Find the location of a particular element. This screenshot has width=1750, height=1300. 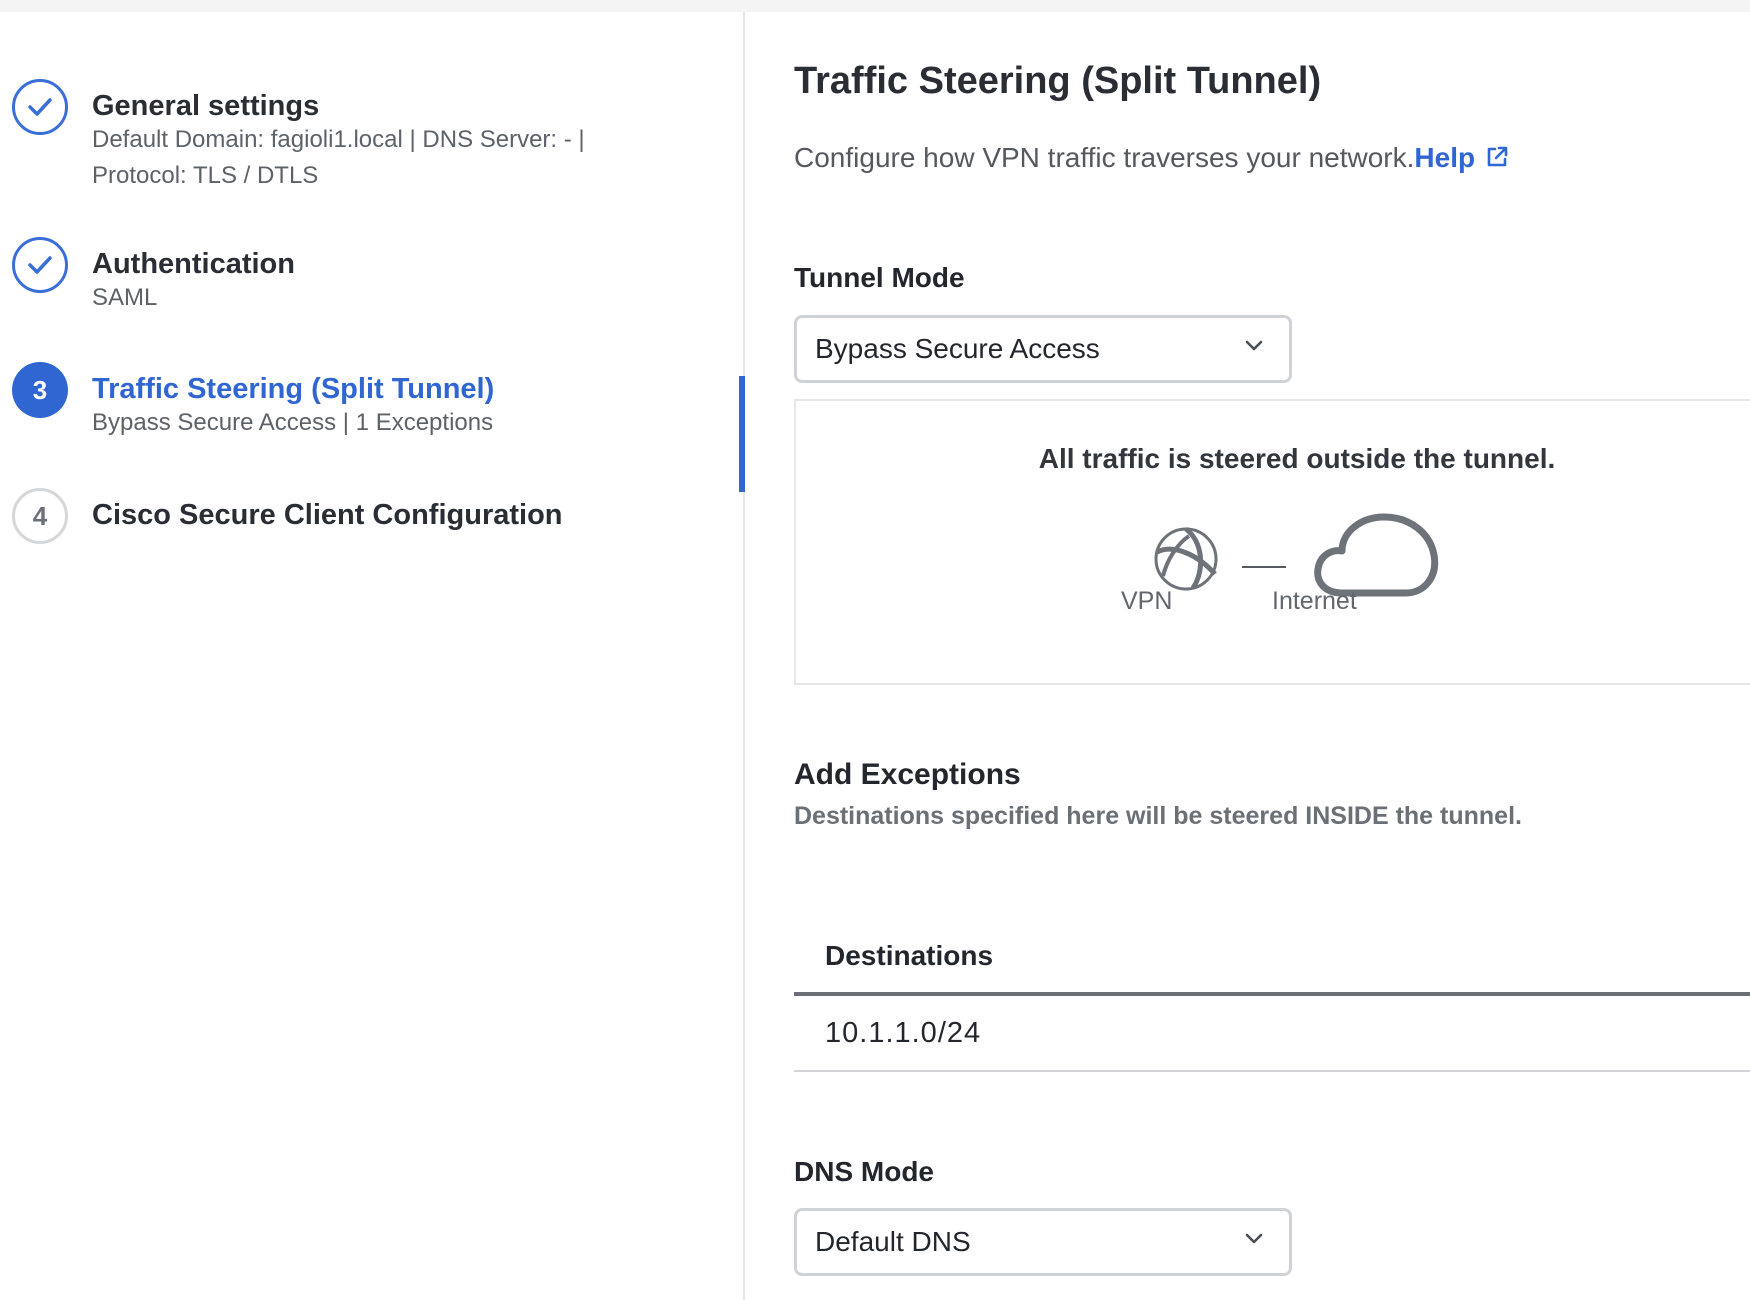

help-link-label: Help is located at coordinates (1445, 157).